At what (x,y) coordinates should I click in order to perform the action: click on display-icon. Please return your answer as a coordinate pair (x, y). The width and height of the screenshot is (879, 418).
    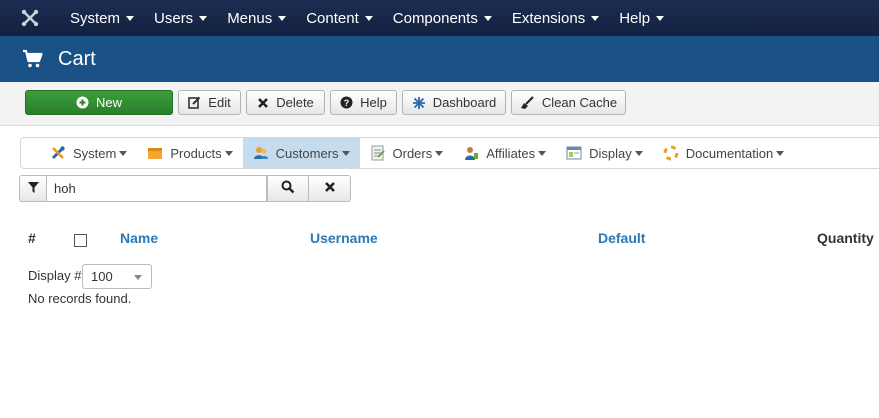
    Looking at the image, I should click on (574, 153).